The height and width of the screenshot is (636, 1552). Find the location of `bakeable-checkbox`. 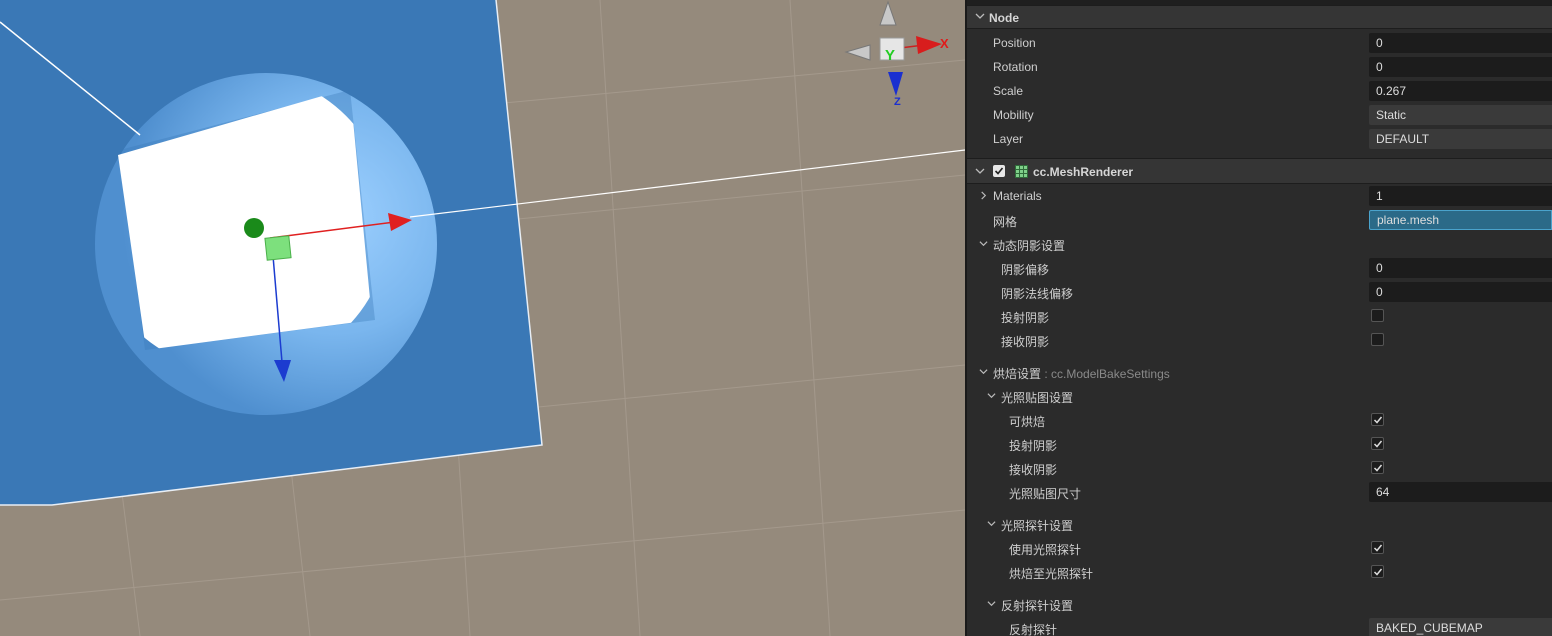

bakeable-checkbox is located at coordinates (1377, 419).